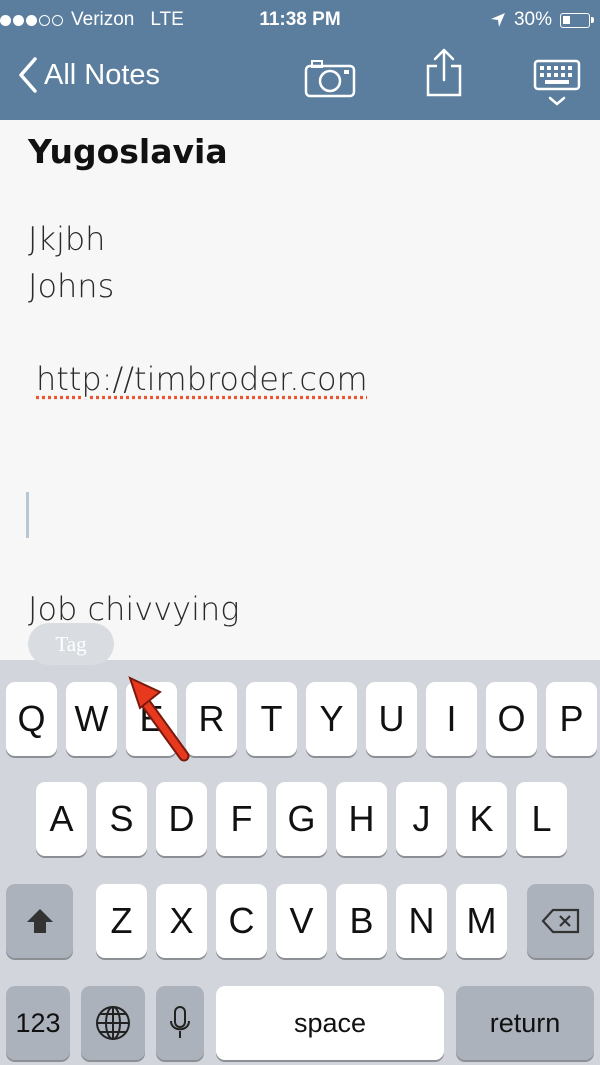  What do you see at coordinates (61, 819) in the screenshot?
I see `key-a: A` at bounding box center [61, 819].